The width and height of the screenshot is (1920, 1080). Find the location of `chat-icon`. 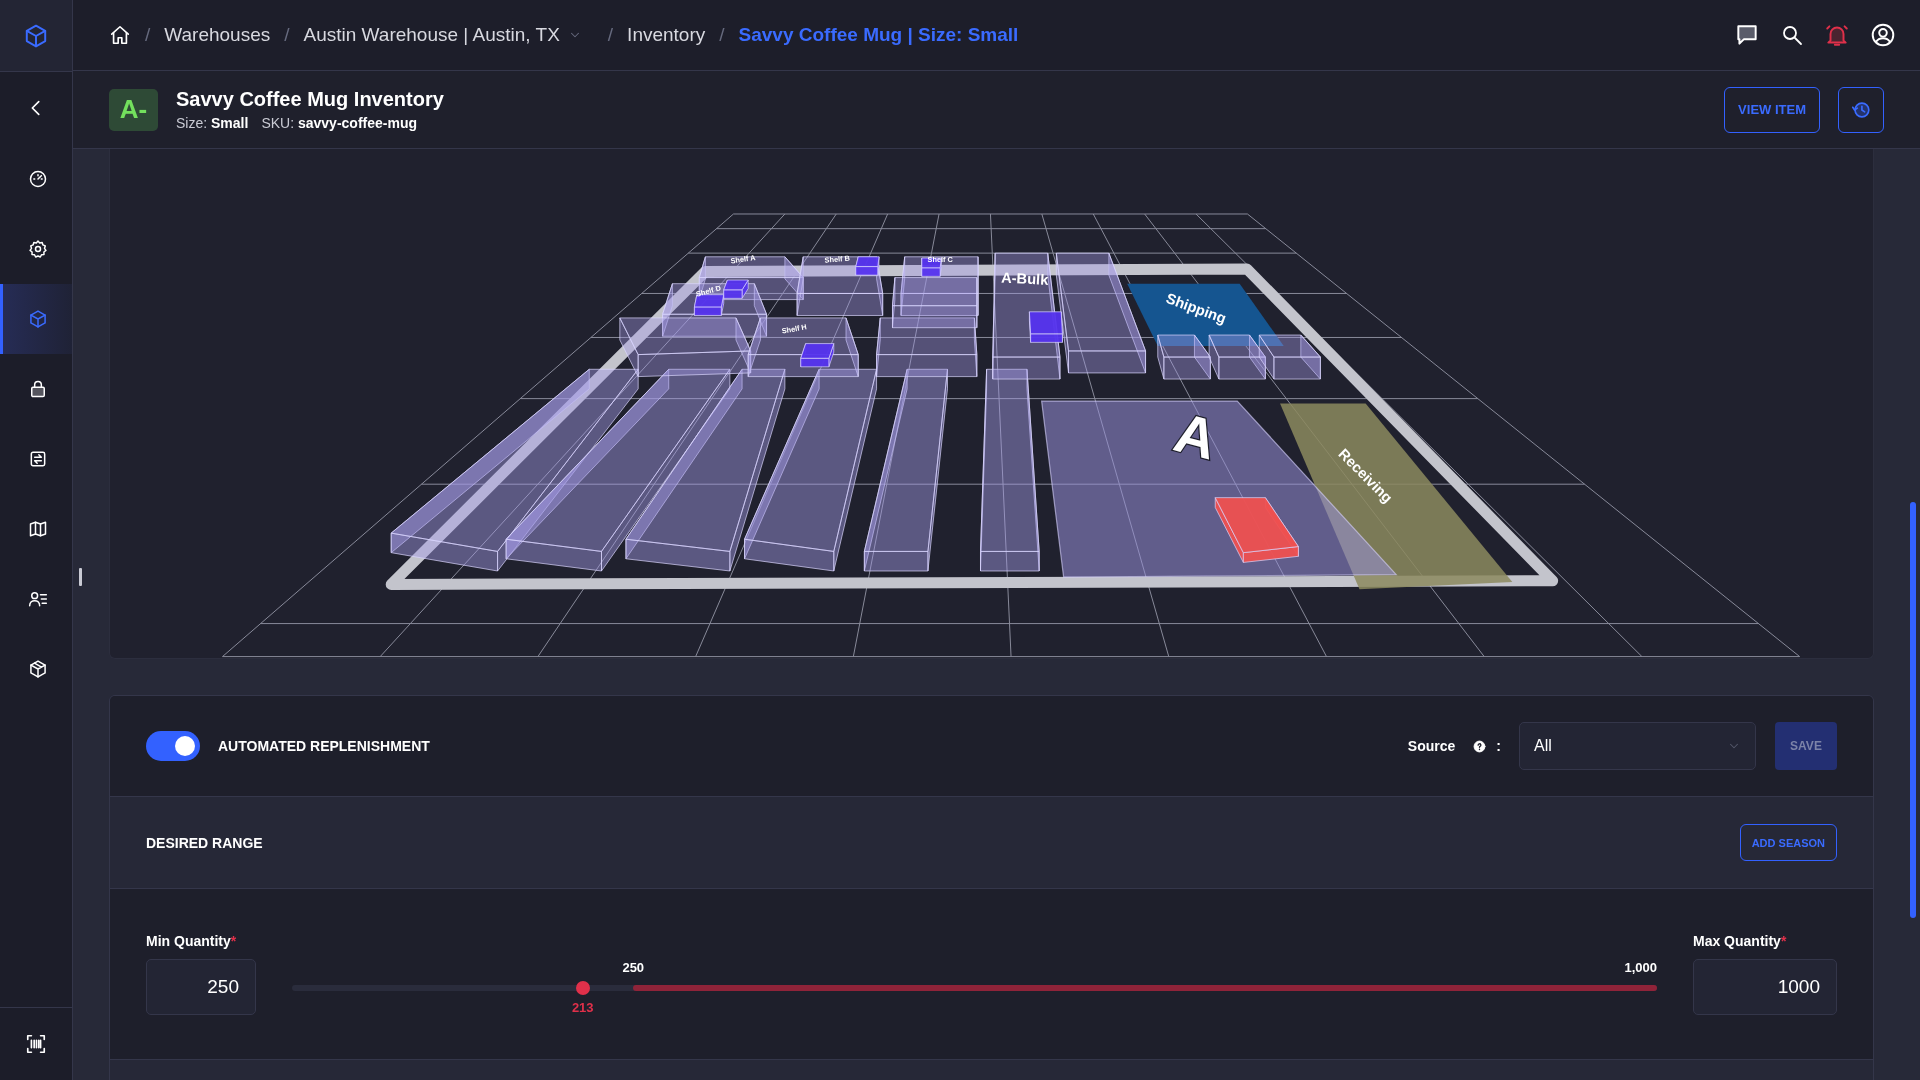

chat-icon is located at coordinates (1747, 35).